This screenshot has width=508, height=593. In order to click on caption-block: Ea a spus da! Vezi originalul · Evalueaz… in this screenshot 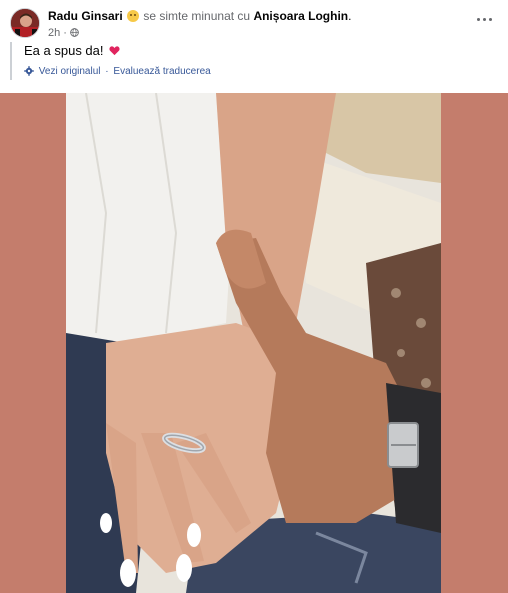, I will do `click(257, 61)`.